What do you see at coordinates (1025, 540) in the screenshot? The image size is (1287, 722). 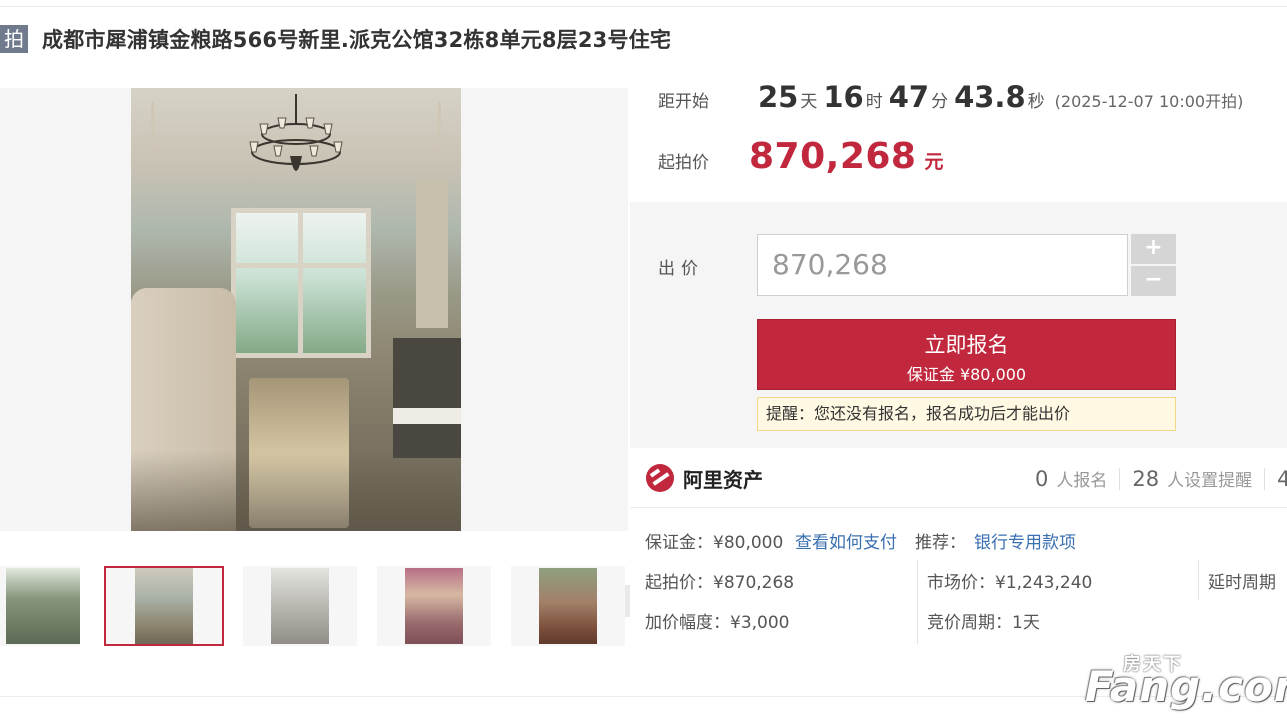 I see `bank-account-link: 银行专用款项` at bounding box center [1025, 540].